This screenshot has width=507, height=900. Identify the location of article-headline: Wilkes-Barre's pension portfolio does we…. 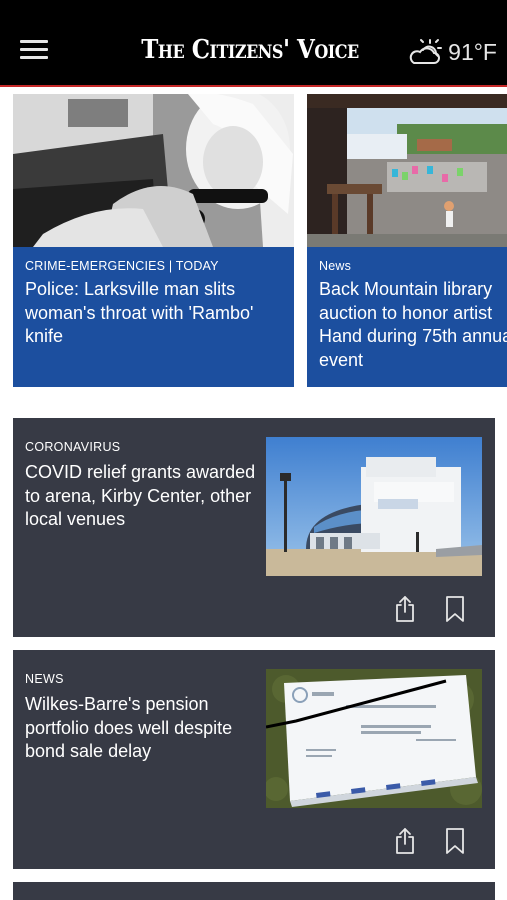
(145, 728).